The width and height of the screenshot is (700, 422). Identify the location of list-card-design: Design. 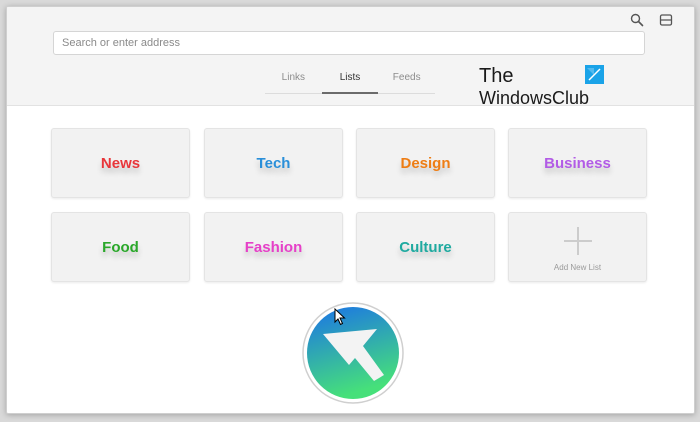
(425, 163).